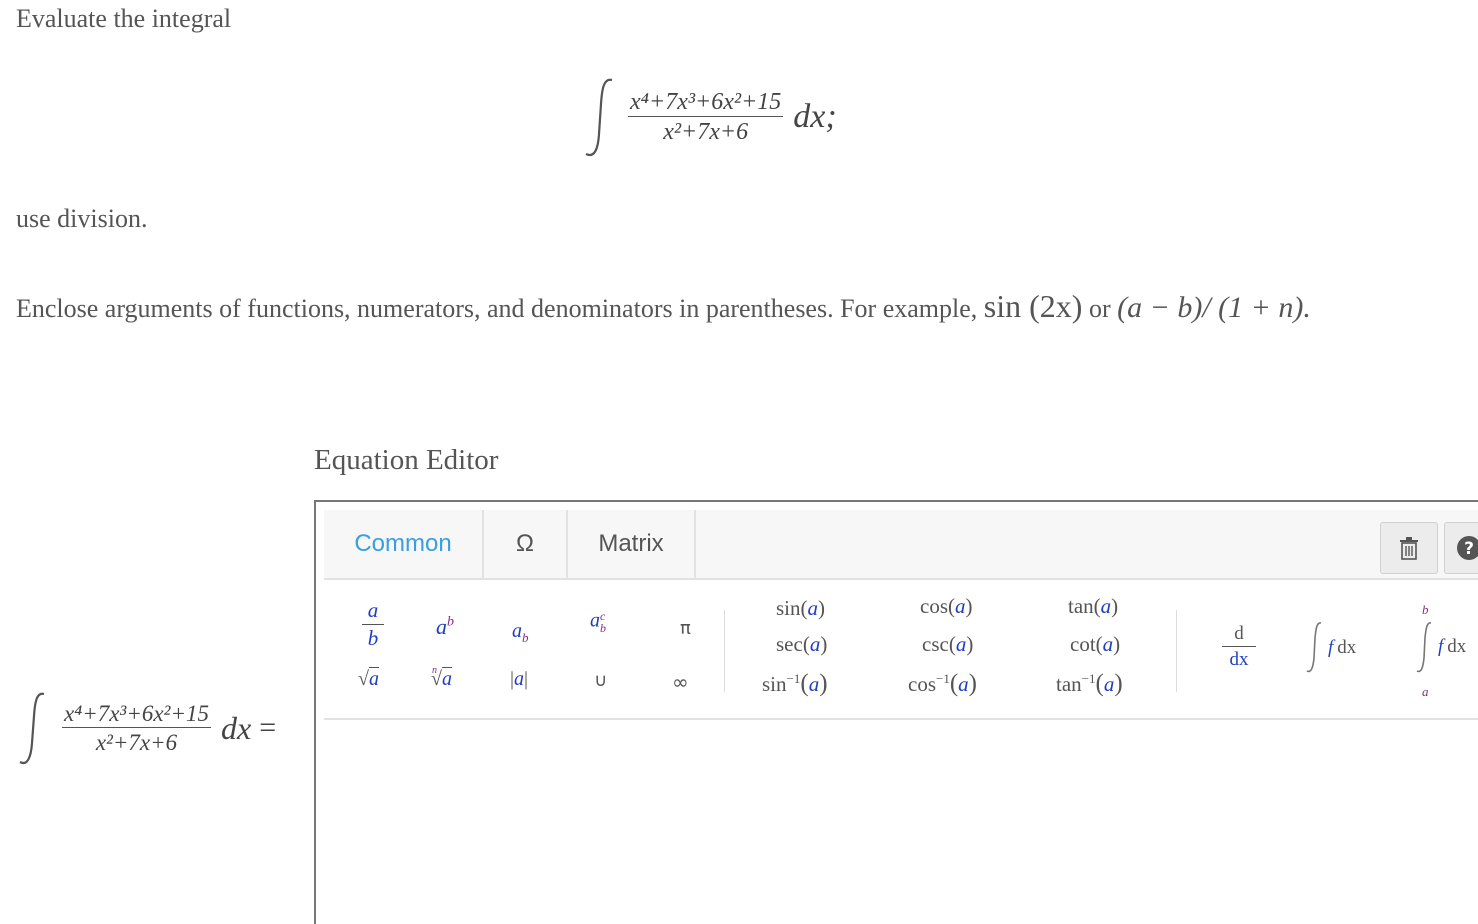 The width and height of the screenshot is (1478, 924). What do you see at coordinates (368, 679) in the screenshot?
I see `palette-sqrt: √a` at bounding box center [368, 679].